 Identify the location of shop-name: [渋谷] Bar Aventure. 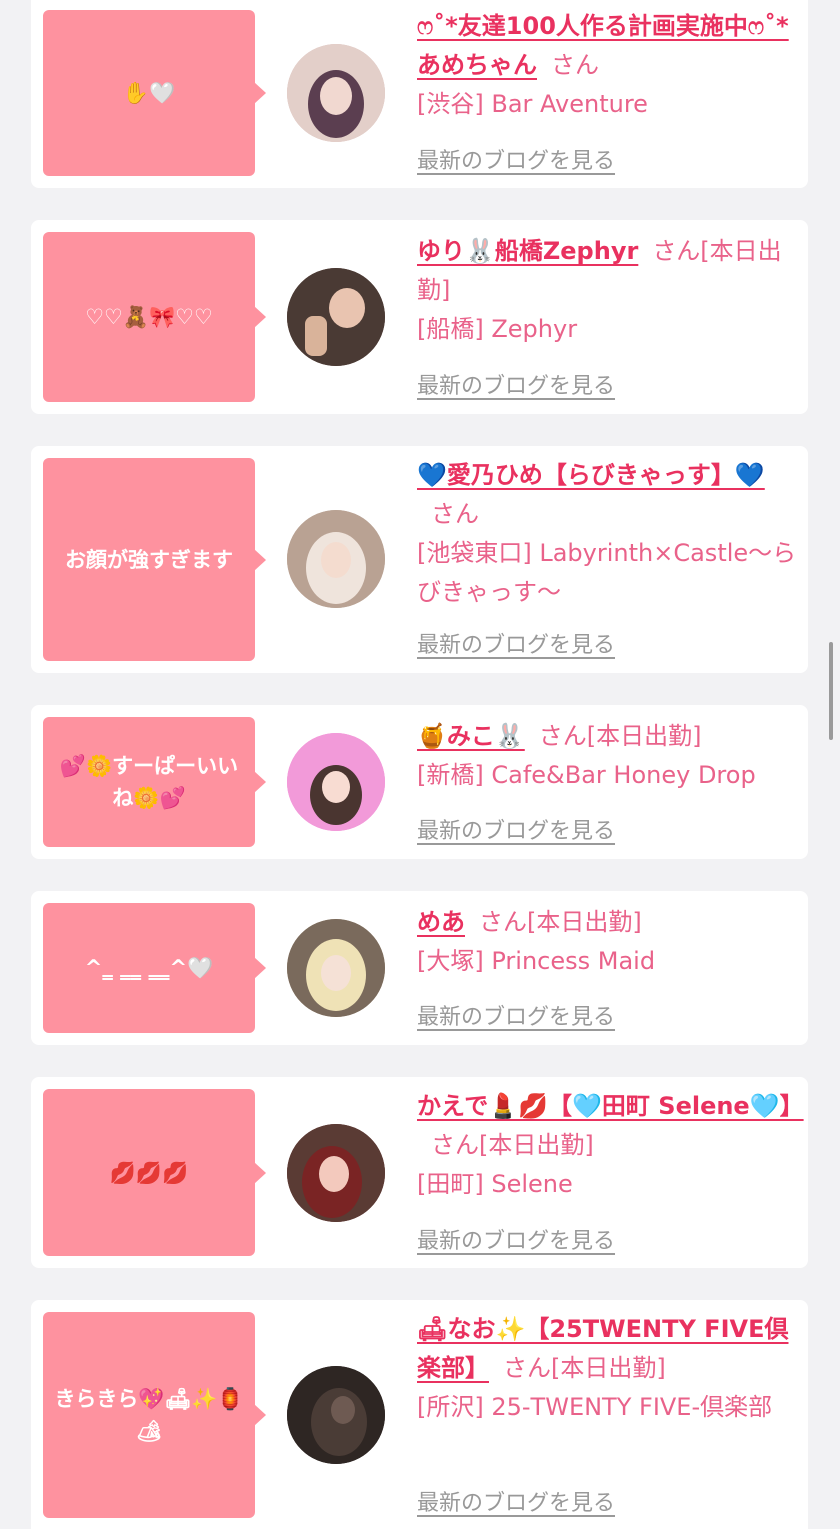
(532, 104).